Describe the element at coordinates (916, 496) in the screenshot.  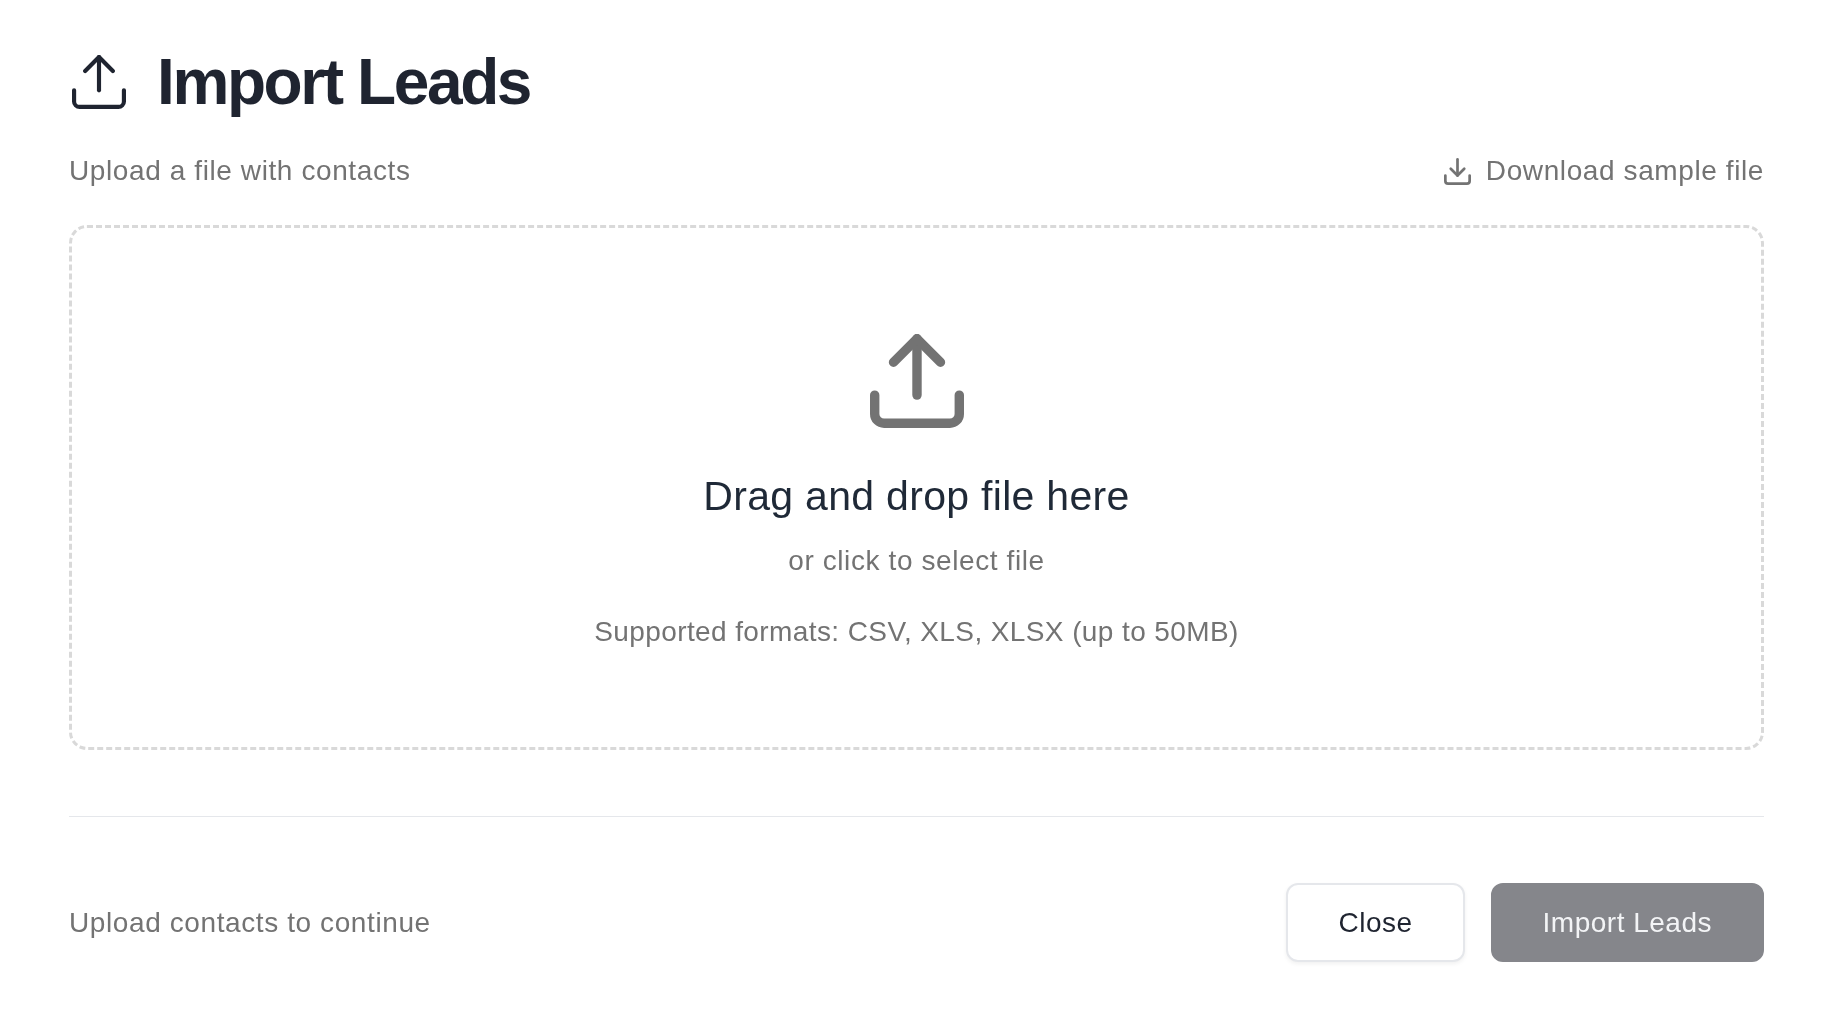
I see `drop-zone-heading: Drag and drop file here` at that location.